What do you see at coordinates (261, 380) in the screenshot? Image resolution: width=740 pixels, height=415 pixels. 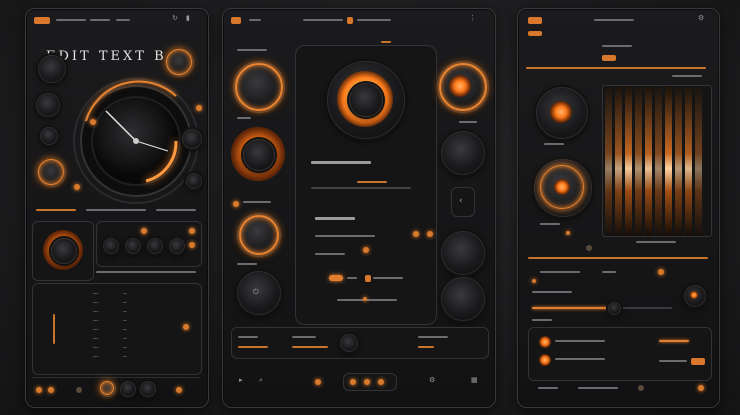 I see `search-icon: ⌕` at bounding box center [261, 380].